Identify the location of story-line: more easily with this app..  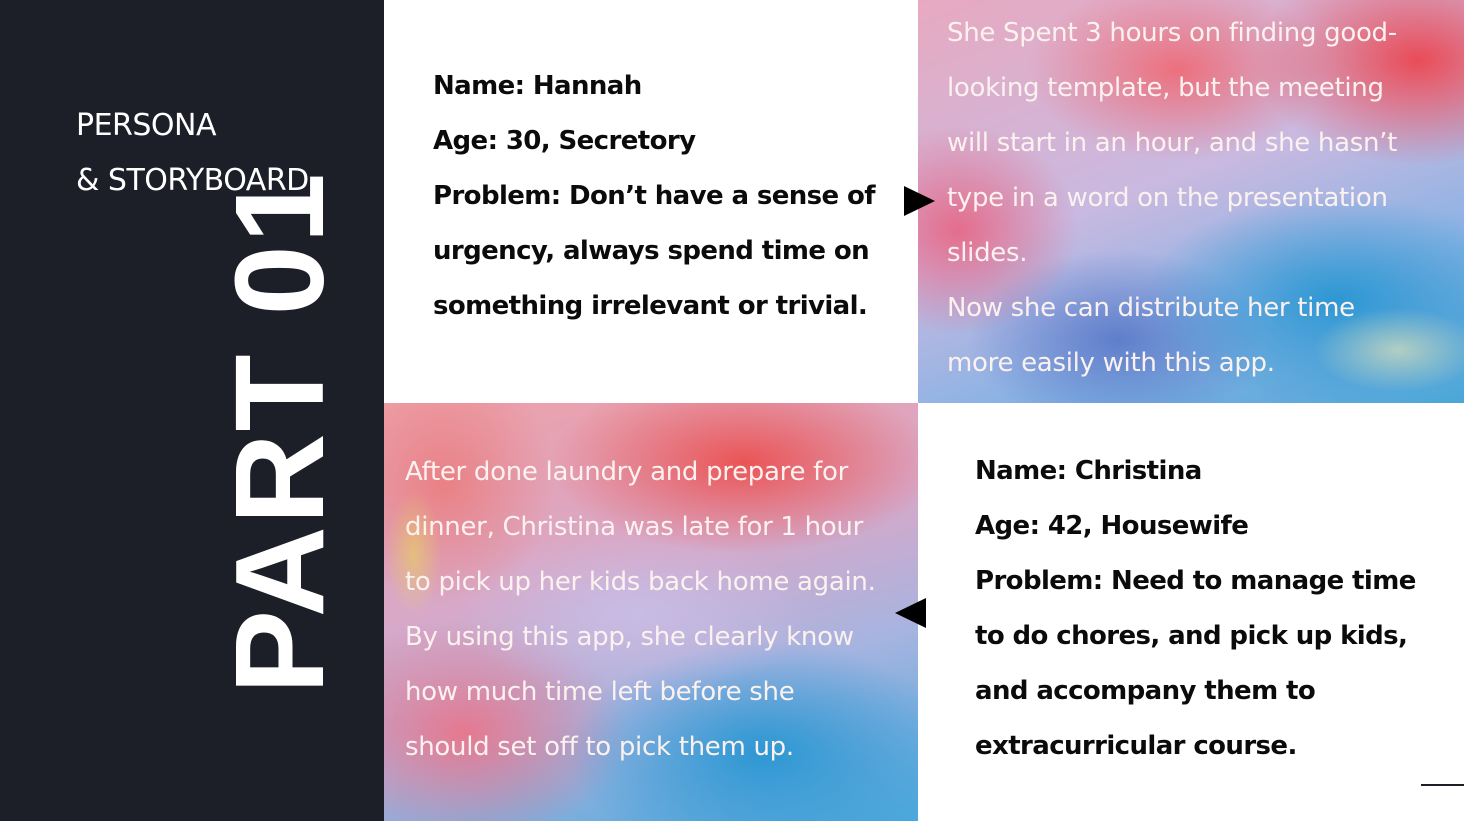
(1111, 363).